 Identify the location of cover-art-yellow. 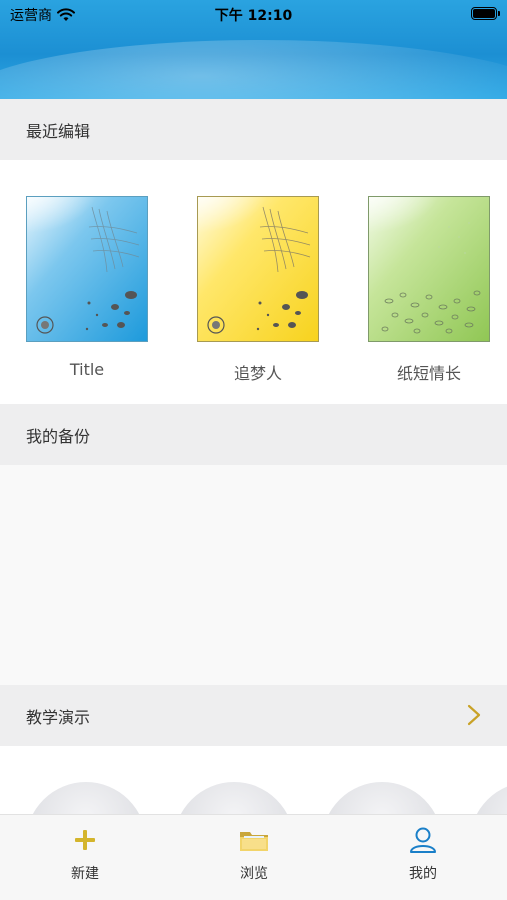
(258, 269).